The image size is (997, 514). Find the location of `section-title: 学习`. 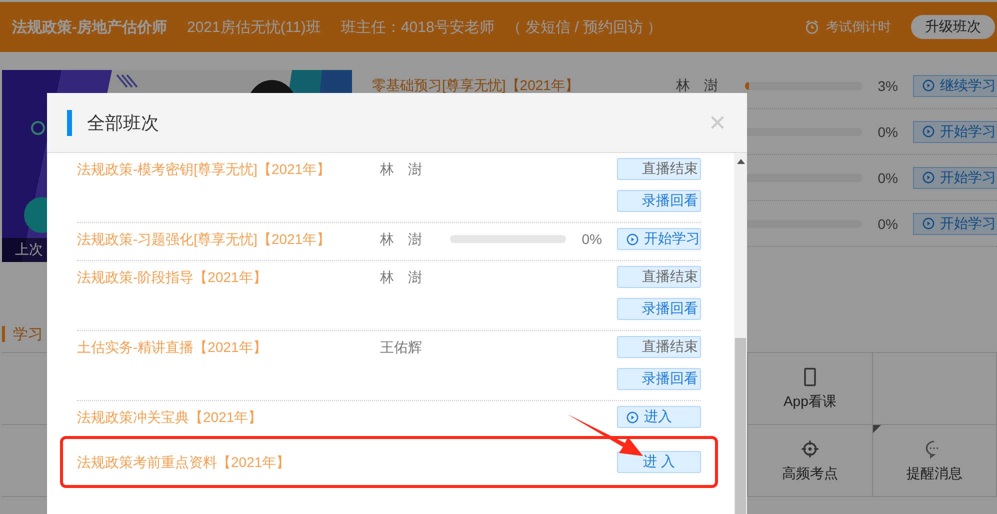

section-title: 学习 is located at coordinates (28, 334).